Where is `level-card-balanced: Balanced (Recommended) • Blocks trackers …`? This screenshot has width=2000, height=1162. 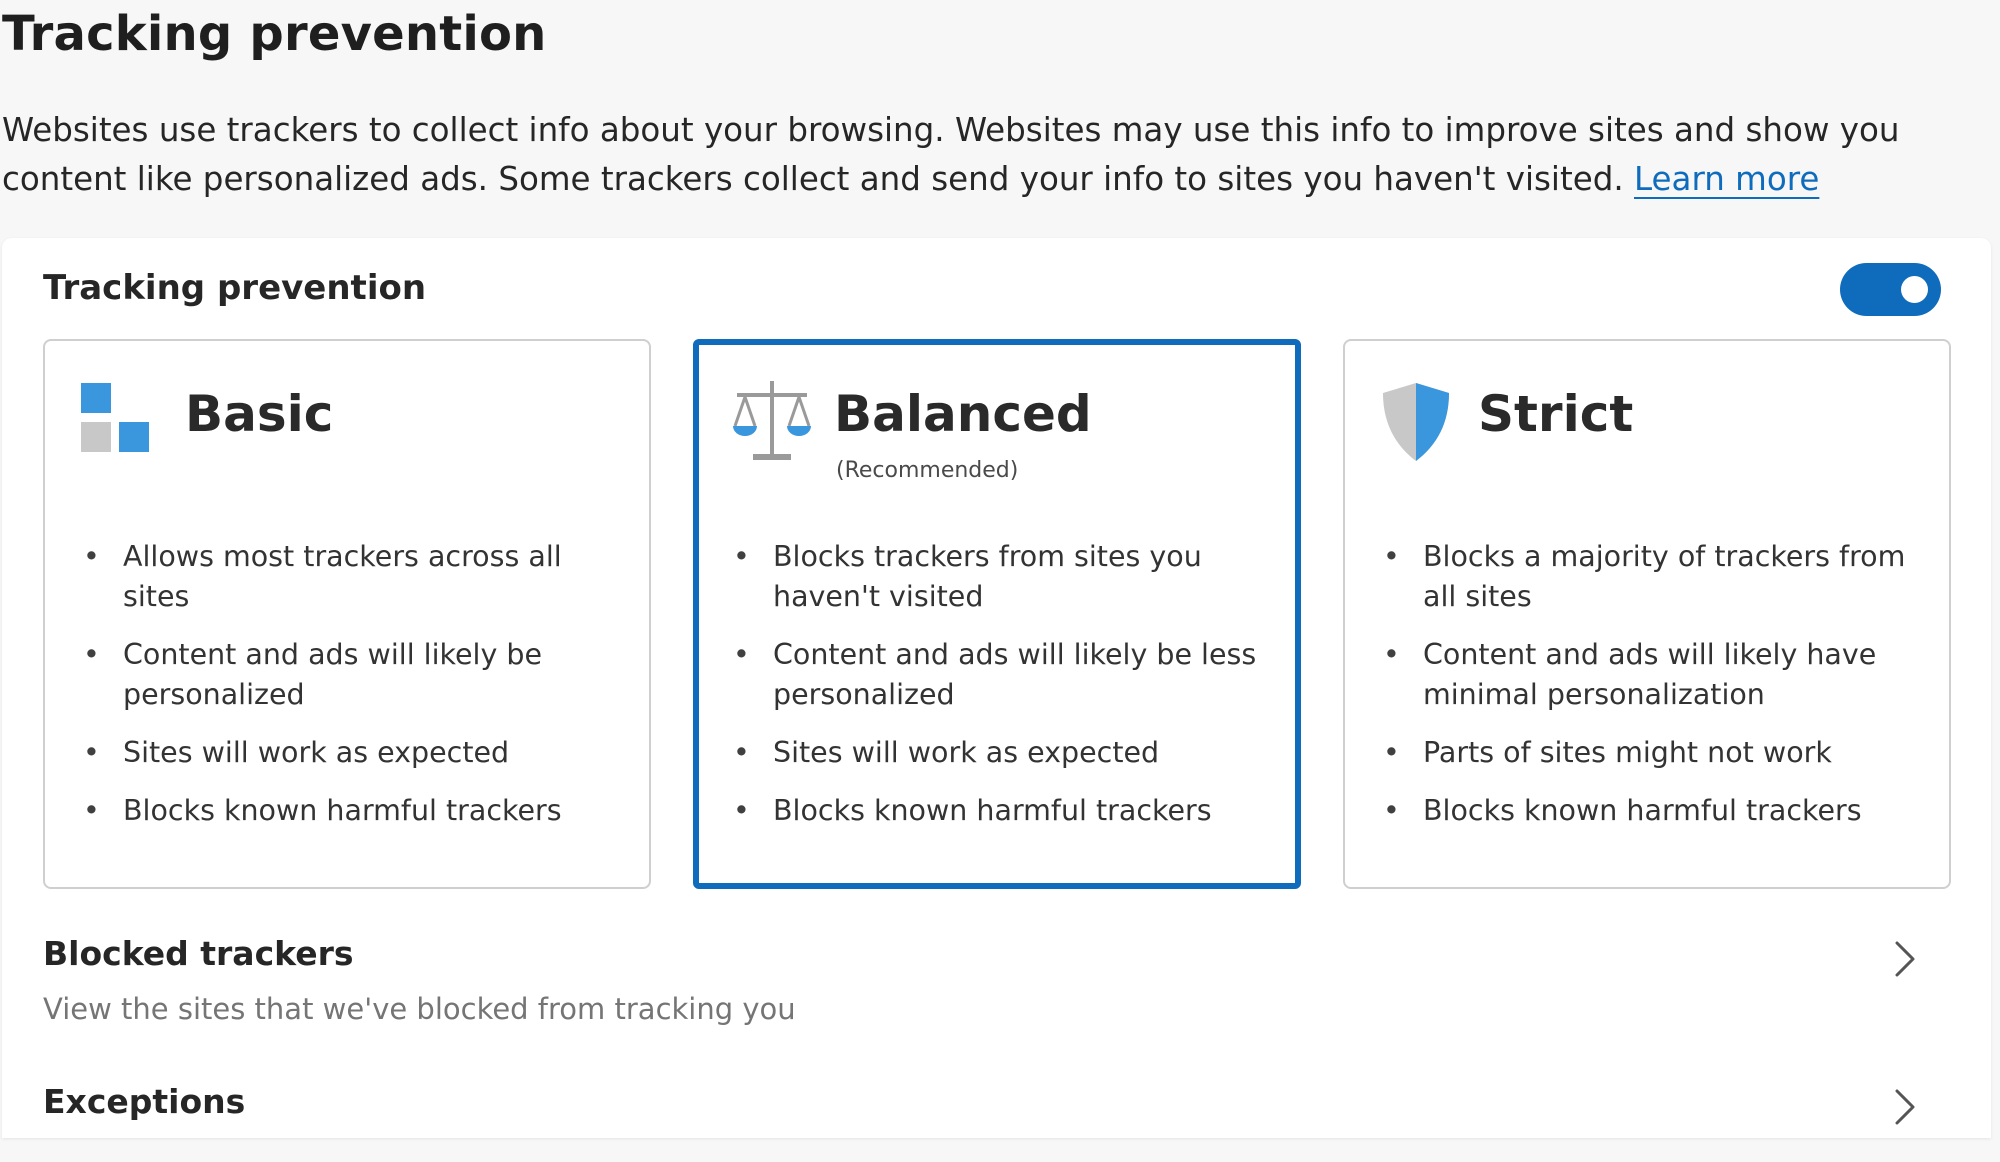 level-card-balanced: Balanced (Recommended) • Blocks trackers … is located at coordinates (997, 614).